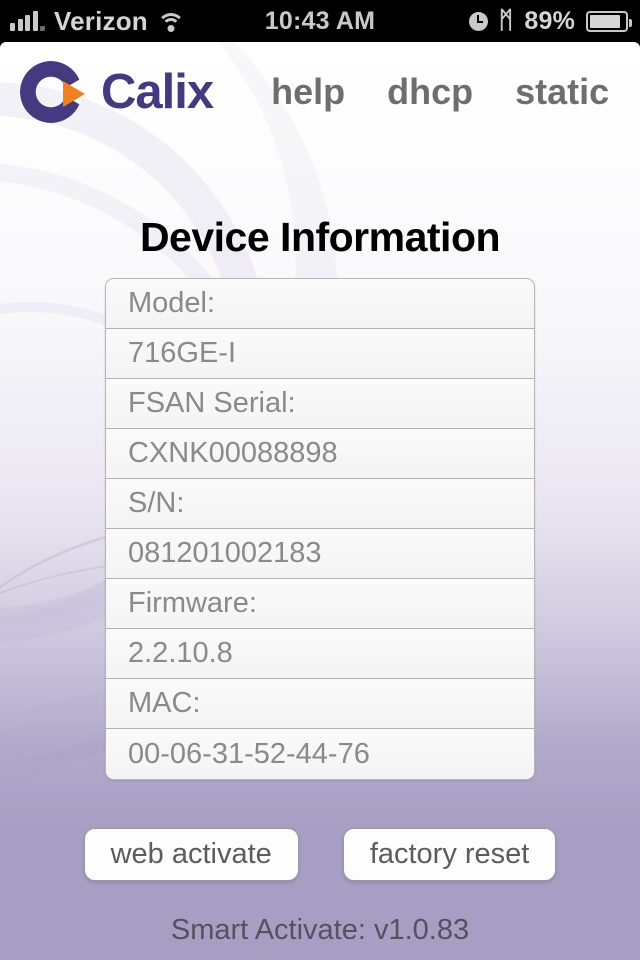 The image size is (640, 960). I want to click on clock-label: 10:43 AM, so click(320, 20).